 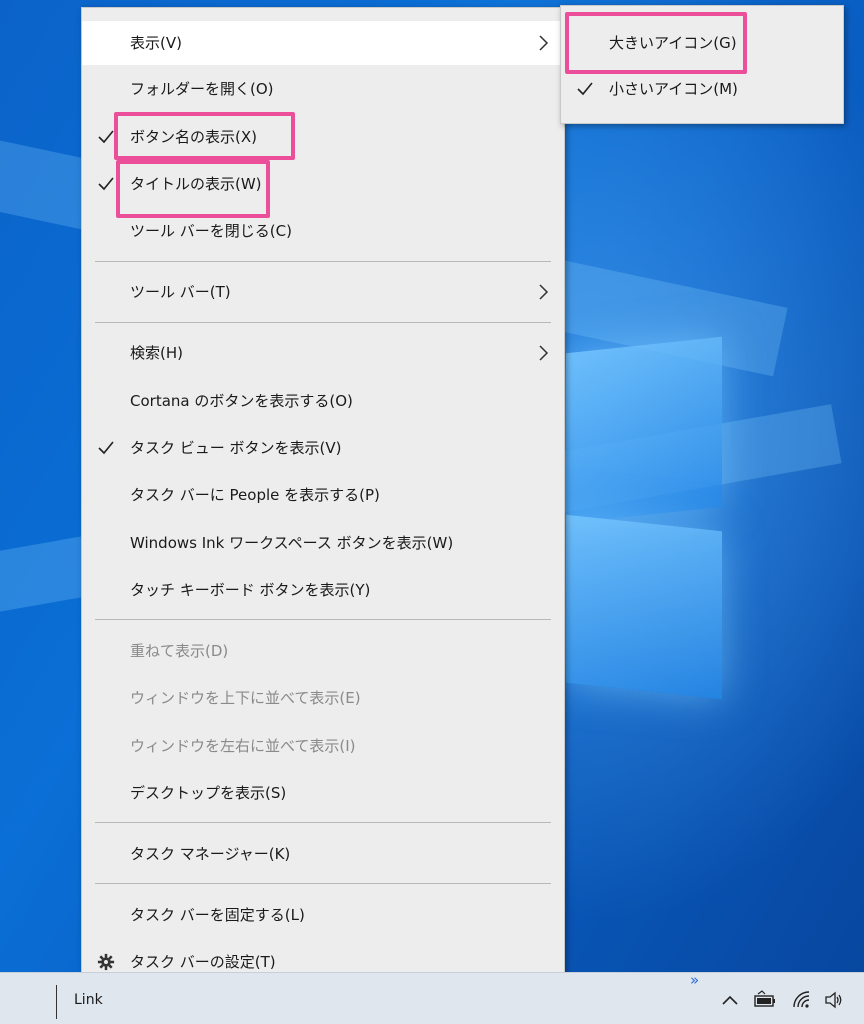 I want to click on menu-item-show-windows-ink: Windows Ink ワークスペース ボタンを表示(W), so click(x=323, y=543).